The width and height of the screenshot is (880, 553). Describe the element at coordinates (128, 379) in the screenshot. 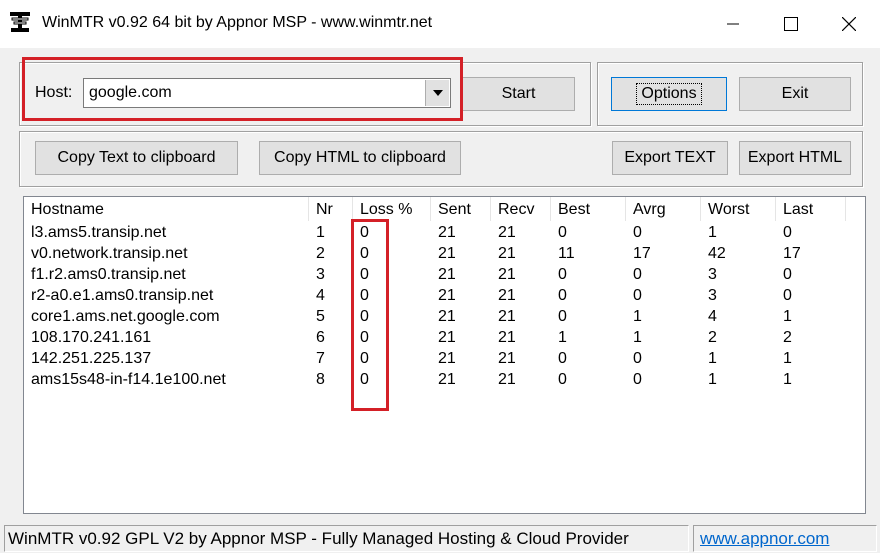

I see `cell-hostname: ams15s48-in-f14.1e100.net` at that location.